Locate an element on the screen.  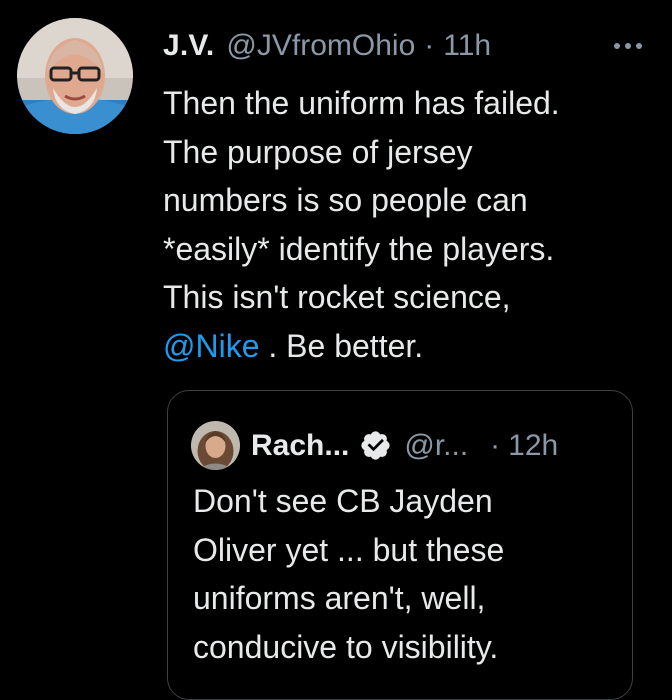
verified-badge-icon is located at coordinates (375, 445).